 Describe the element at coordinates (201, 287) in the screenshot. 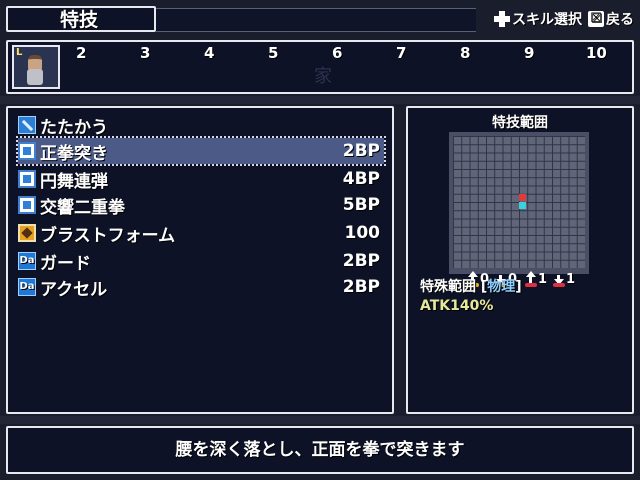

I see `skill-row-accel: Da アクセル 2BP` at that location.